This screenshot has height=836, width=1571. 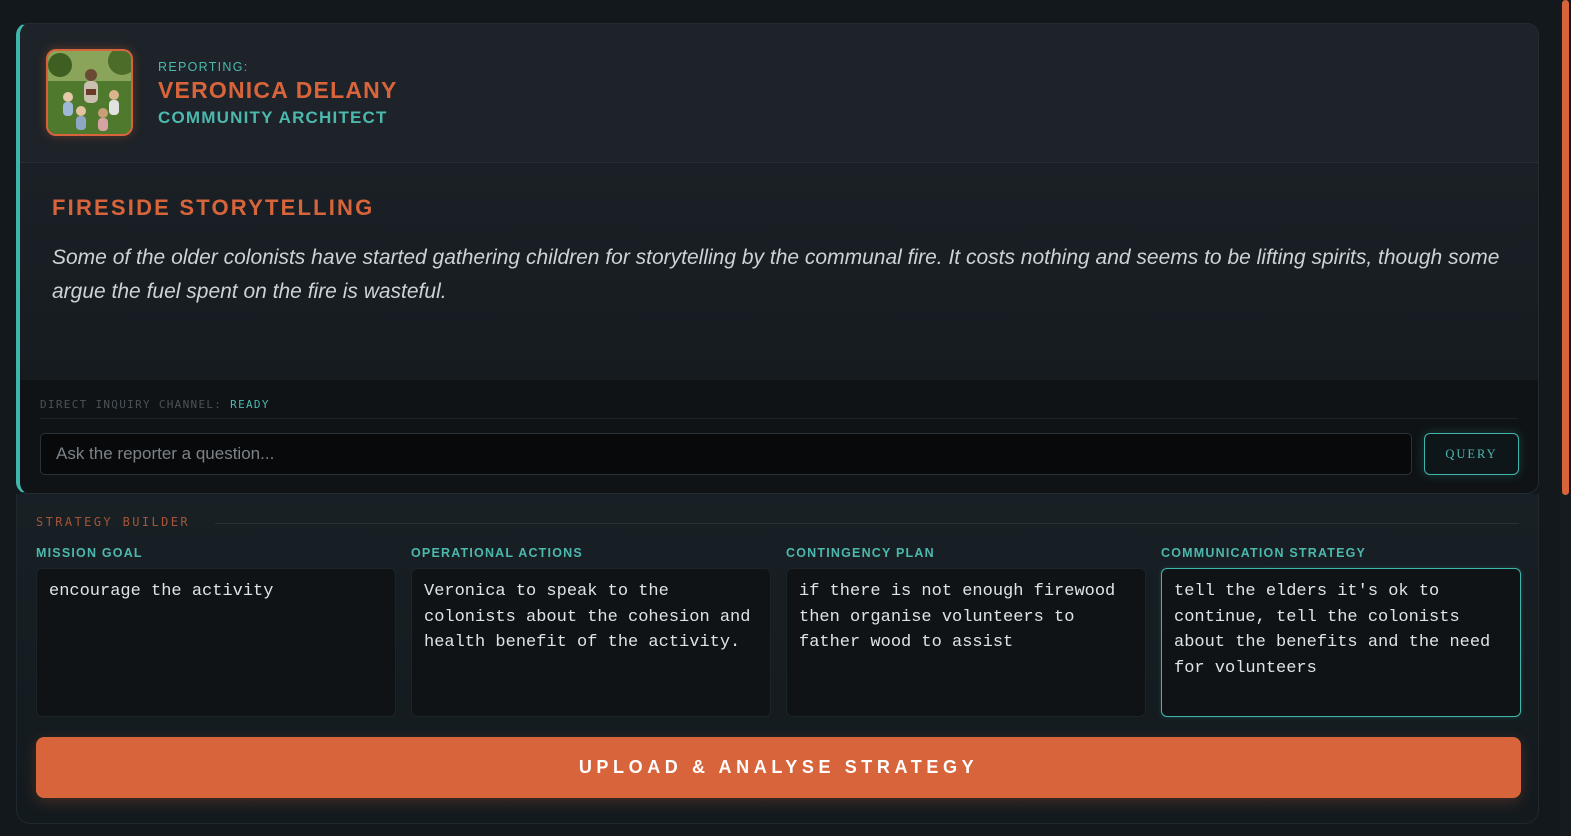 I want to click on page-scrollbar, so click(x=1565, y=418).